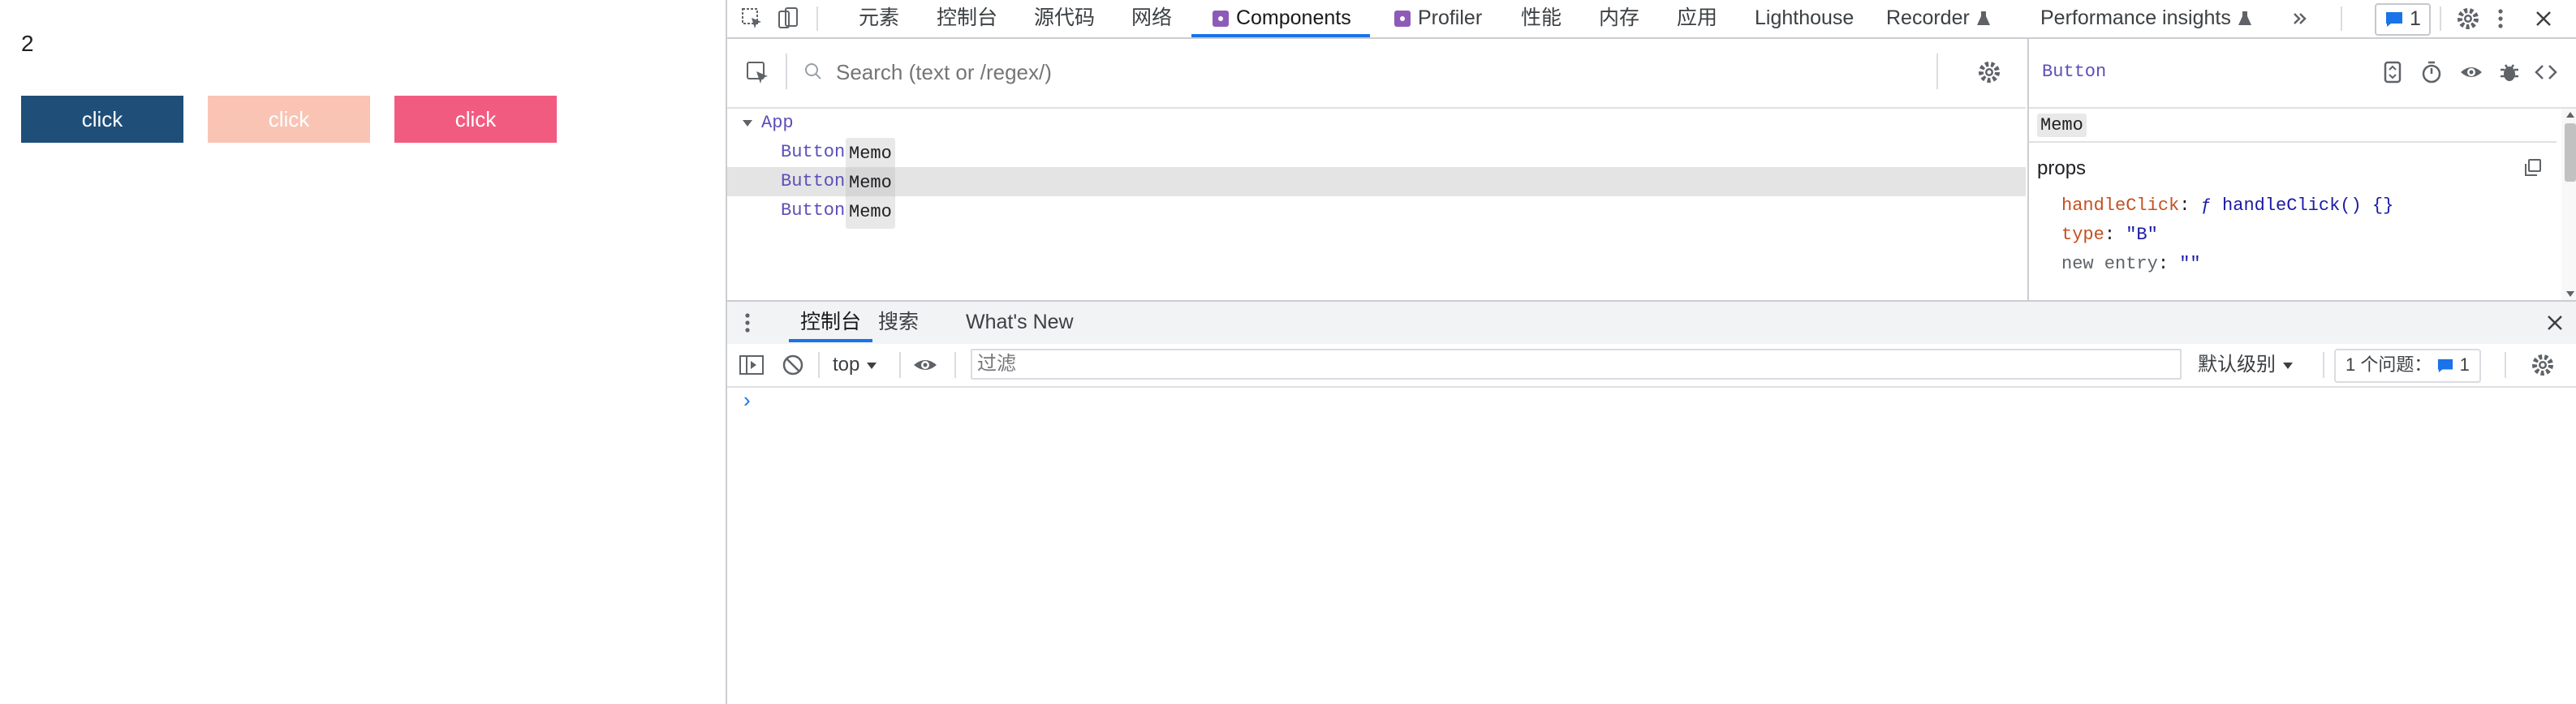 The width and height of the screenshot is (2576, 704). What do you see at coordinates (1377, 183) in the screenshot?
I see `tree-row-selected: Button Memo` at bounding box center [1377, 183].